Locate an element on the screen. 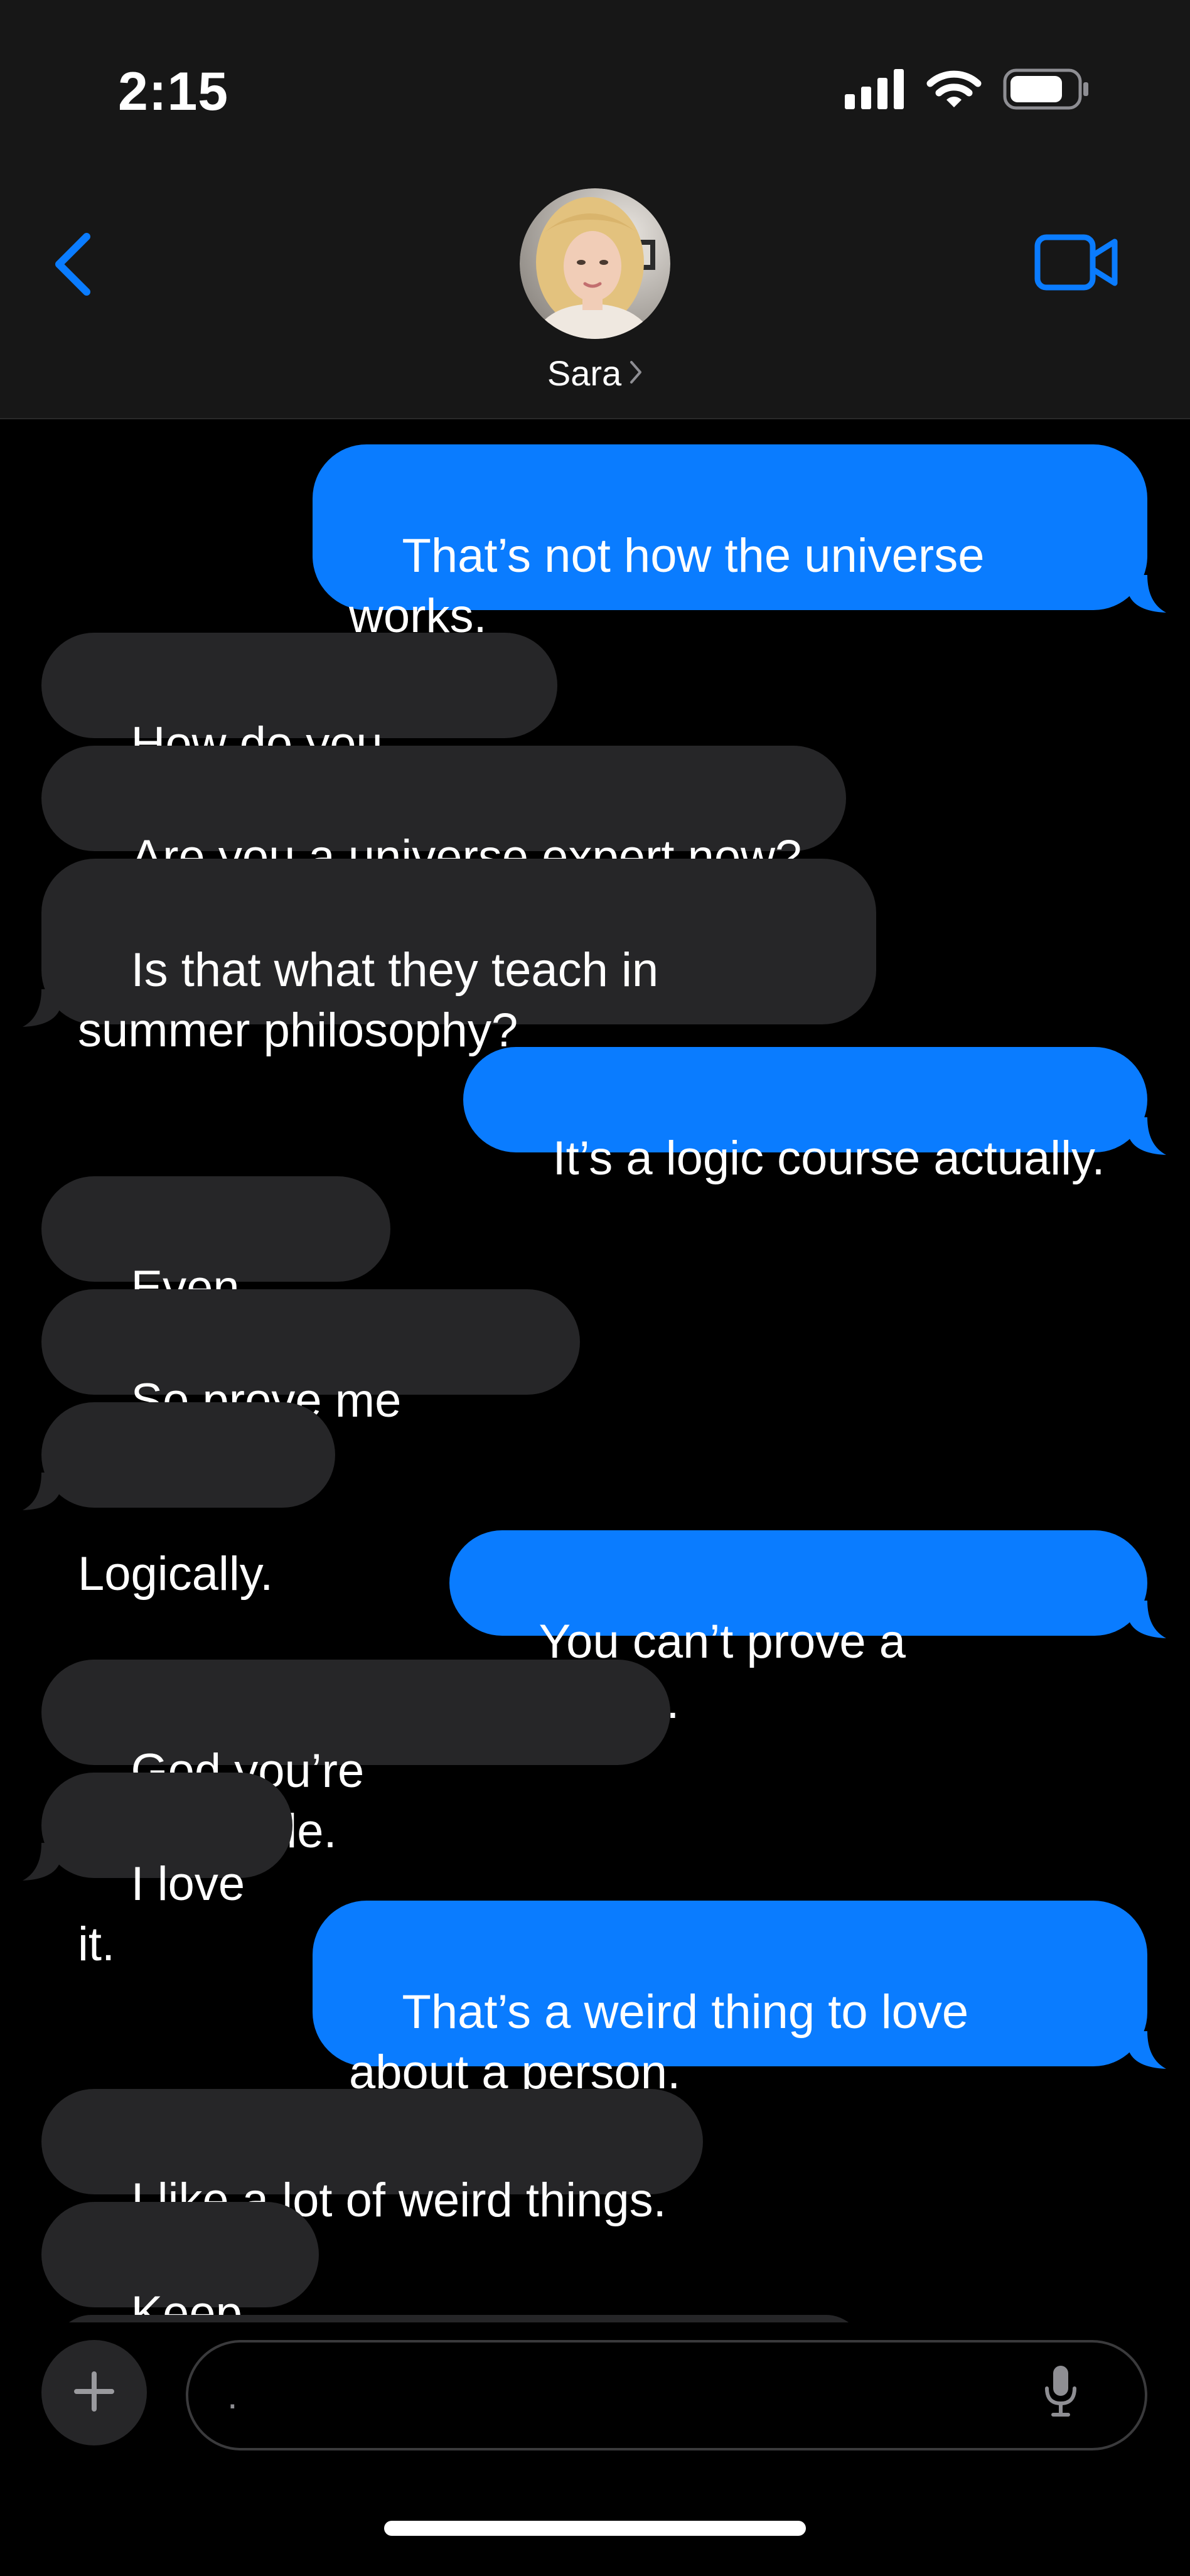 This screenshot has height=2576, width=1190. chevron-left-icon is located at coordinates (73, 266).